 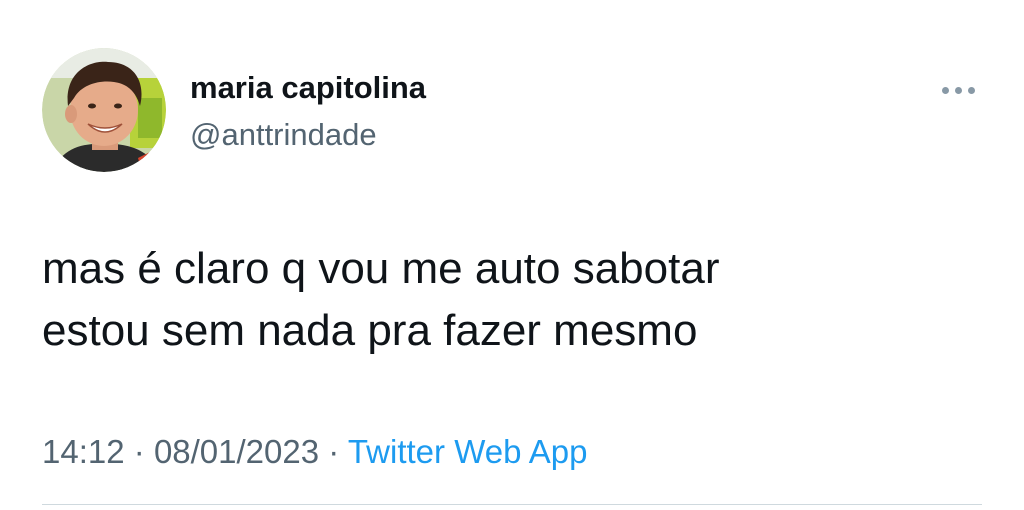 I want to click on tweet-text-line: estou sem nada pra fazer mesmo, so click(x=370, y=330).